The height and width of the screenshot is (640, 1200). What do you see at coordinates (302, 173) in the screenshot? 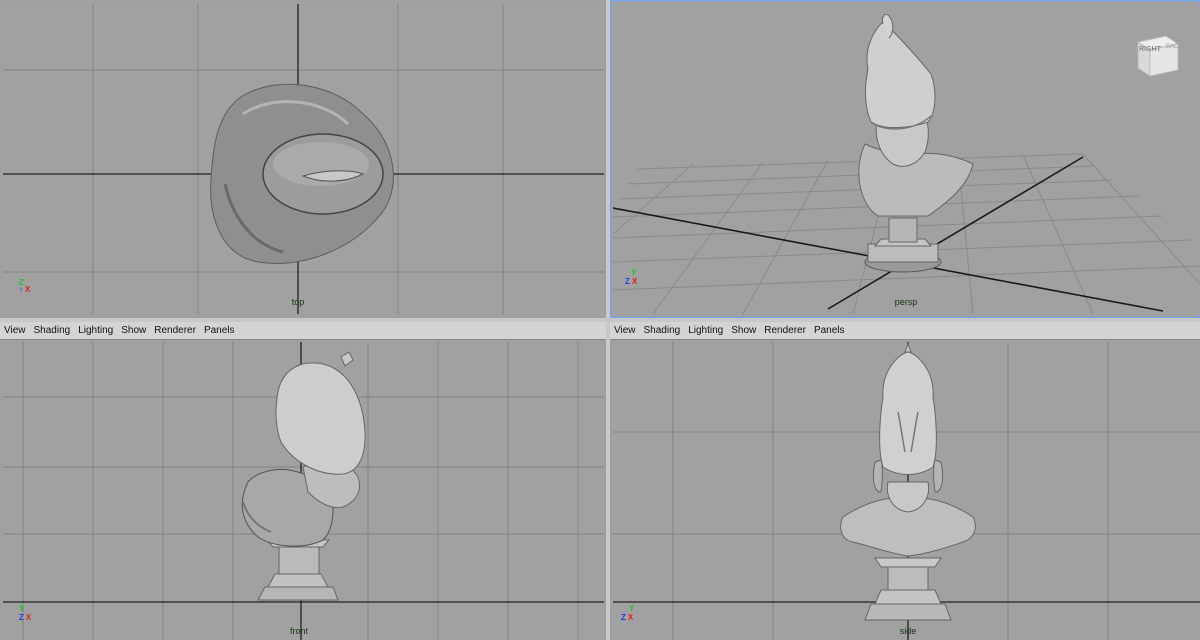
I see `bust-top-view` at bounding box center [302, 173].